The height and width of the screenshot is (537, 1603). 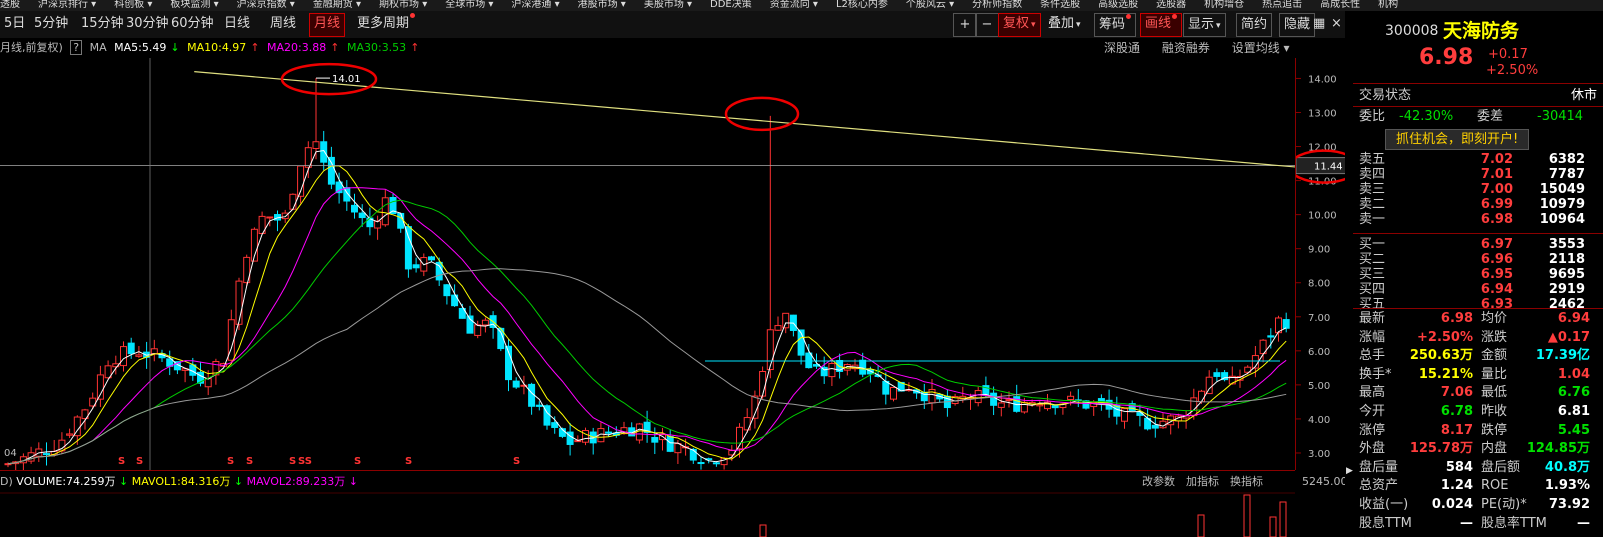 I want to click on display-button: 显示 ▾, so click(x=1204, y=25).